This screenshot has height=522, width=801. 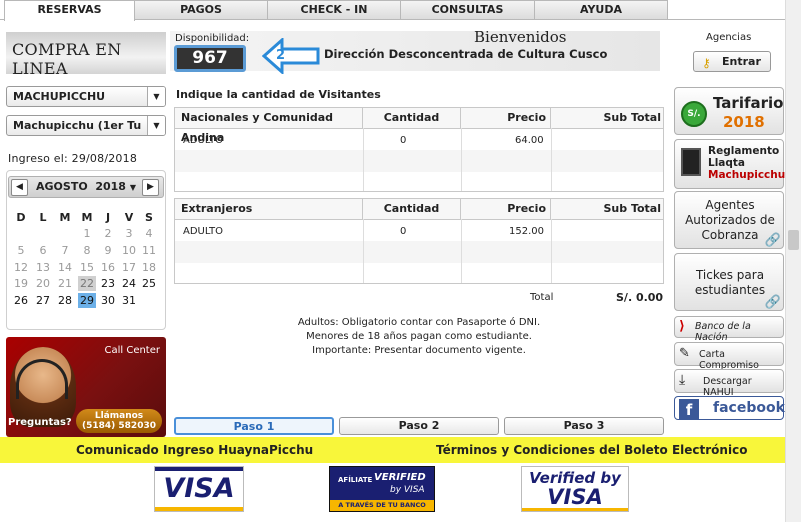 I want to click on calendar-day: 7, so click(x=65, y=250).